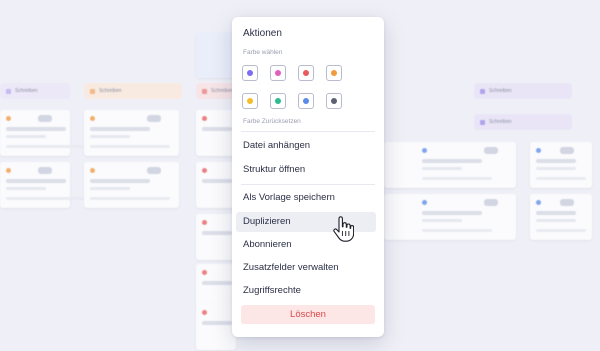 The width and height of the screenshot is (600, 351). I want to click on color-swatch-blue, so click(306, 101).